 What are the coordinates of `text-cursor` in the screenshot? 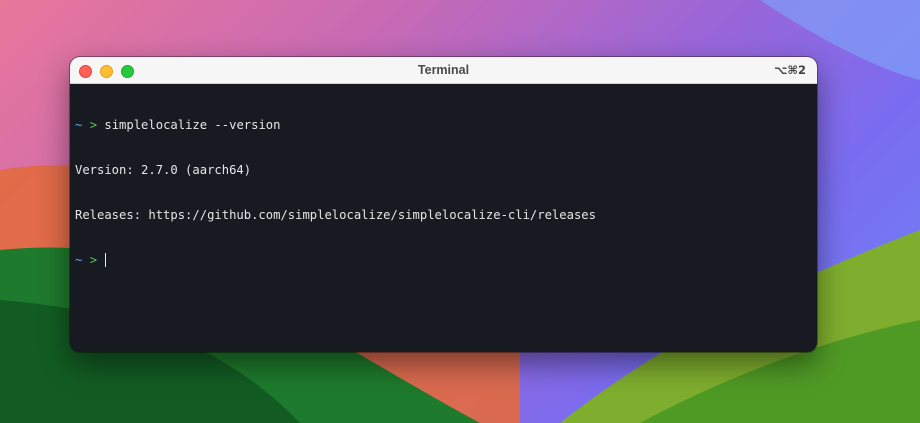 It's located at (106, 260).